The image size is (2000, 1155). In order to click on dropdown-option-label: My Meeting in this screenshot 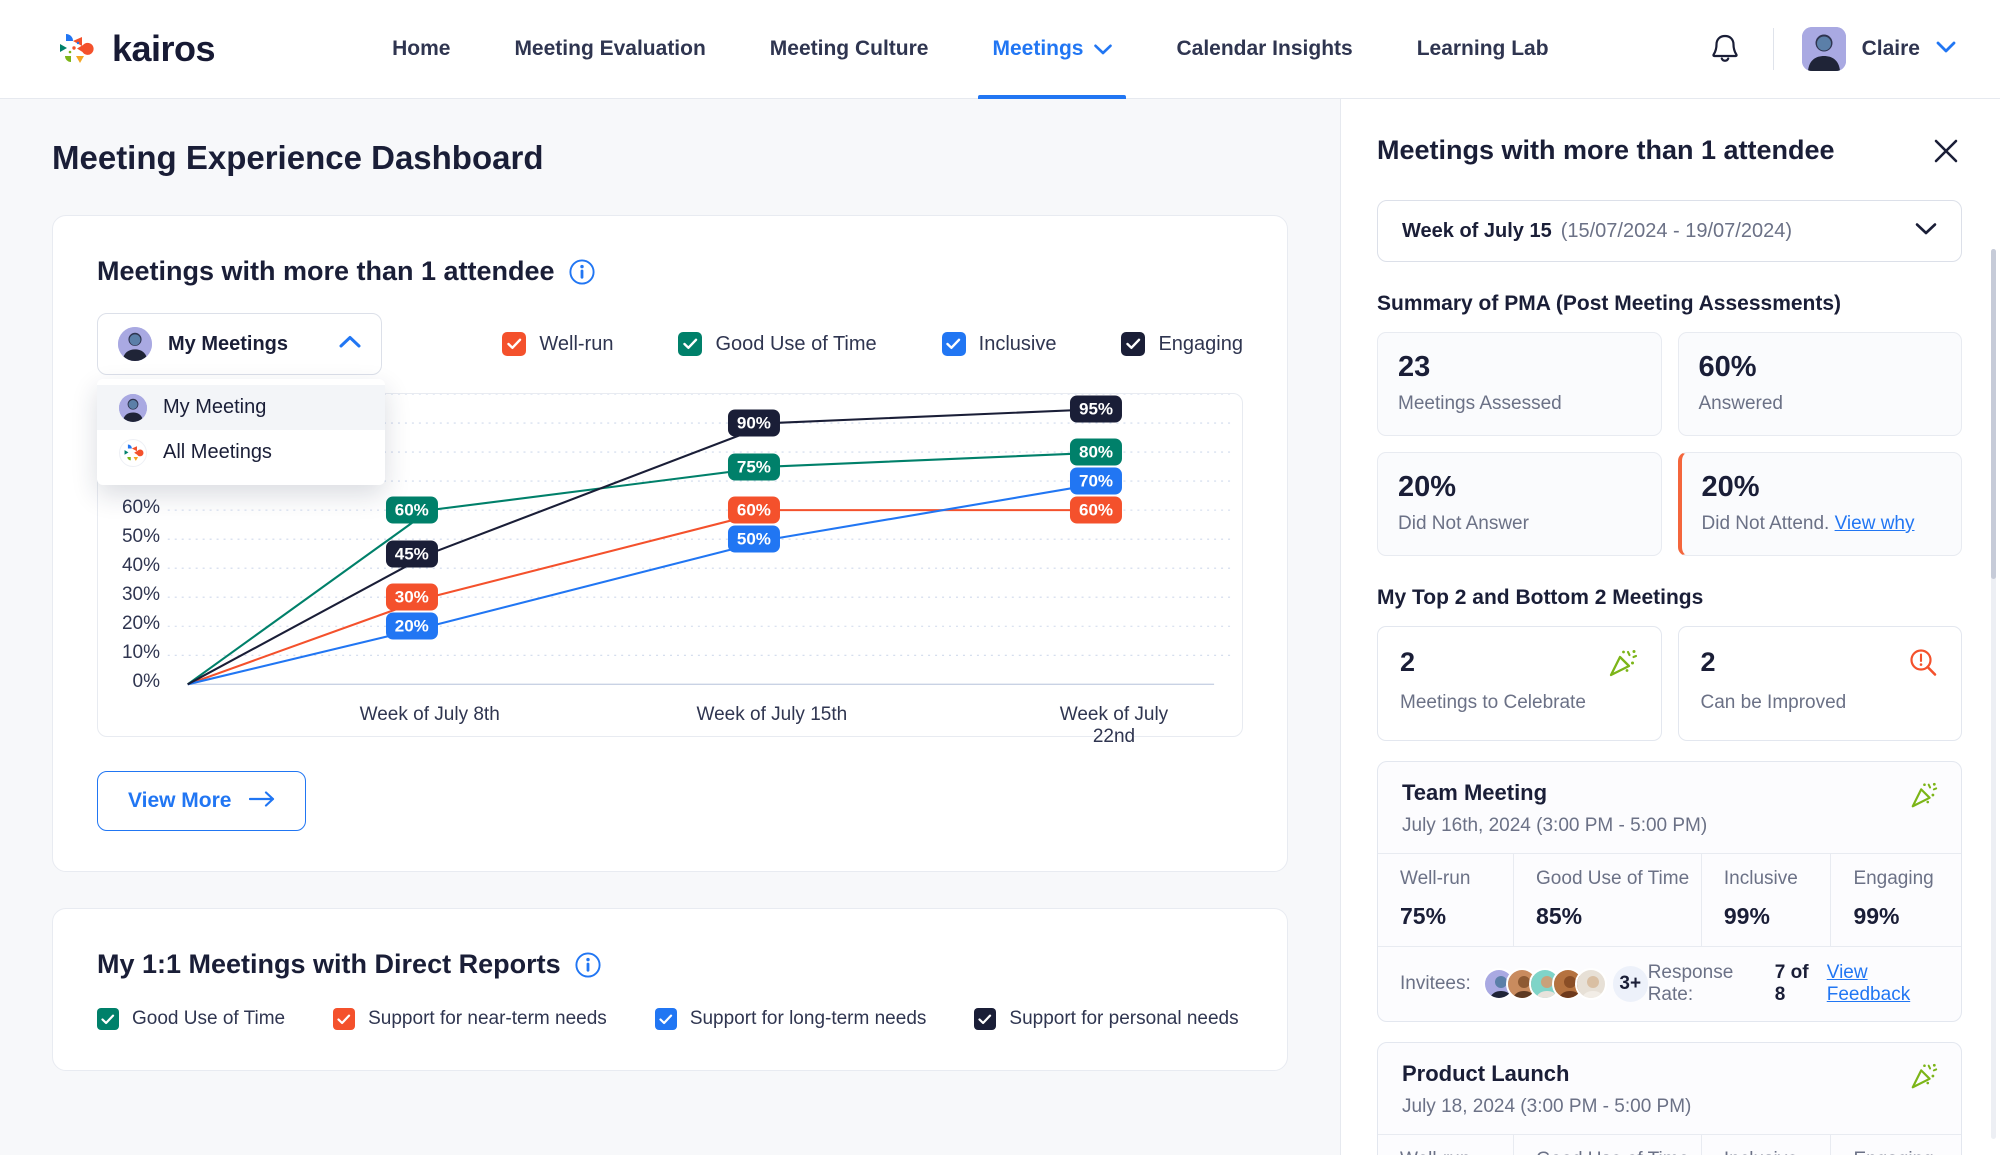, I will do `click(215, 407)`.